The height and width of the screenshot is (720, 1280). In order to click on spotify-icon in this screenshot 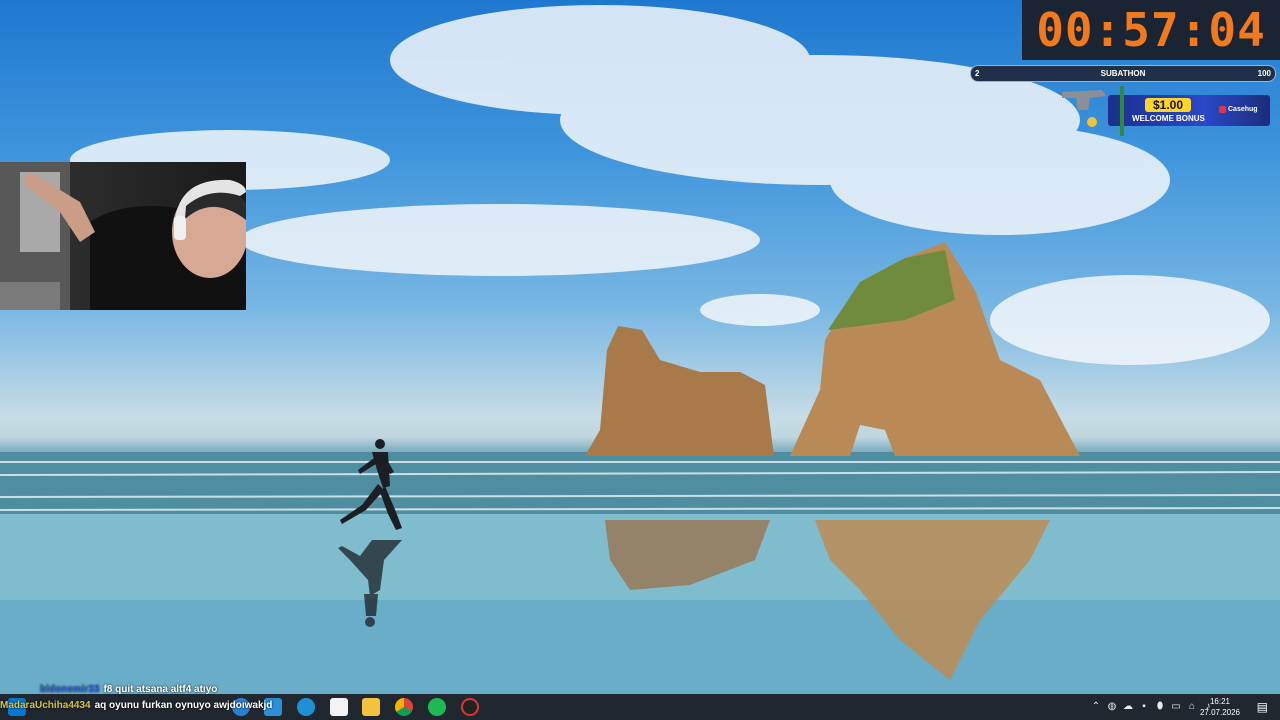, I will do `click(437, 707)`.